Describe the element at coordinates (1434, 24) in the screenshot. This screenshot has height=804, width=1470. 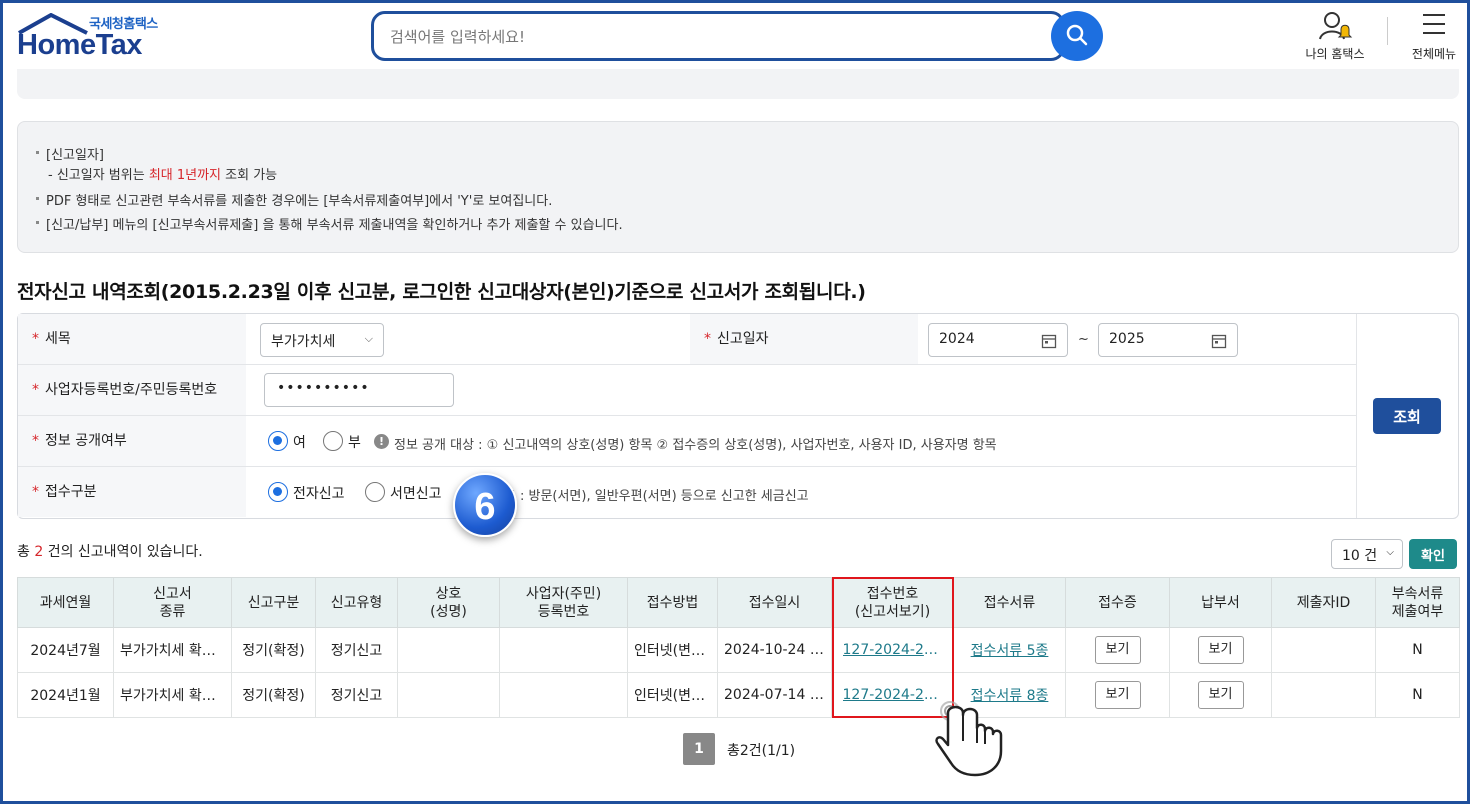
I see `hamburger-icon` at that location.